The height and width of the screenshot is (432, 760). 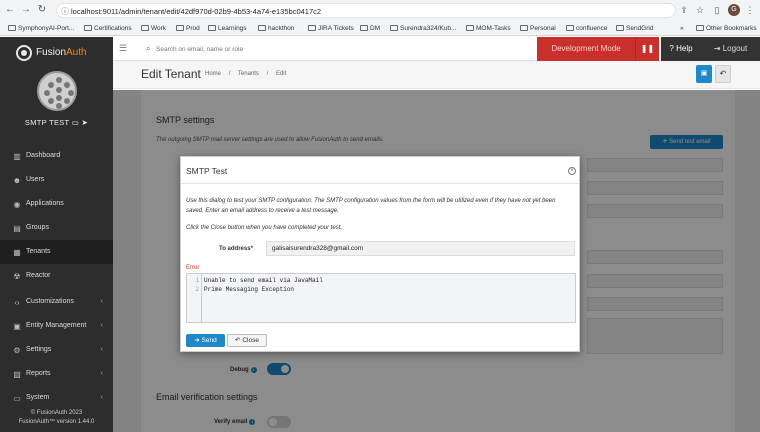 I want to click on bookmark-item: confluence, so click(x=586, y=28).